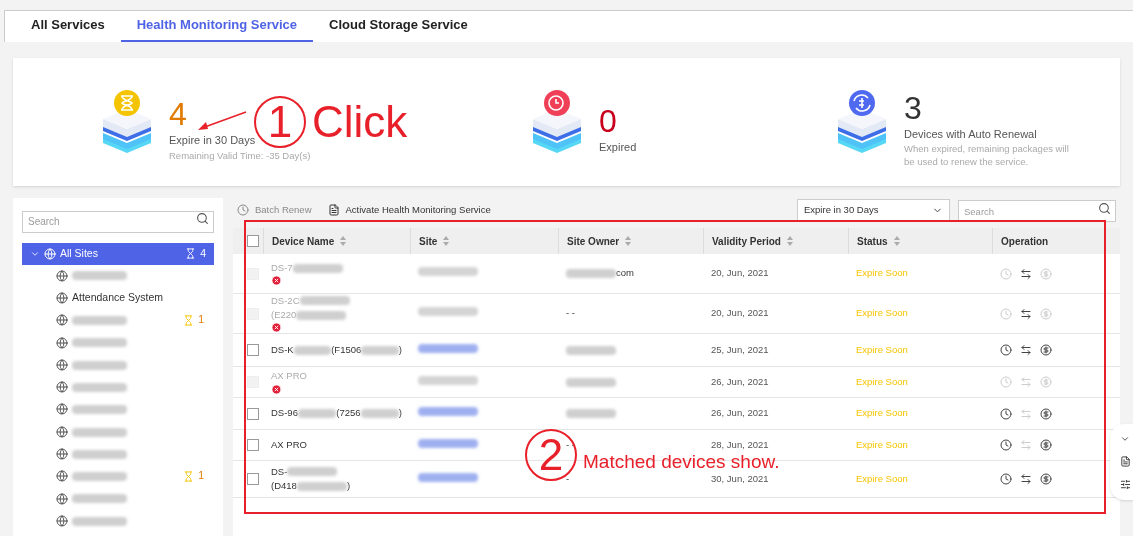  What do you see at coordinates (360, 122) in the screenshot?
I see `annotation-text: Click` at bounding box center [360, 122].